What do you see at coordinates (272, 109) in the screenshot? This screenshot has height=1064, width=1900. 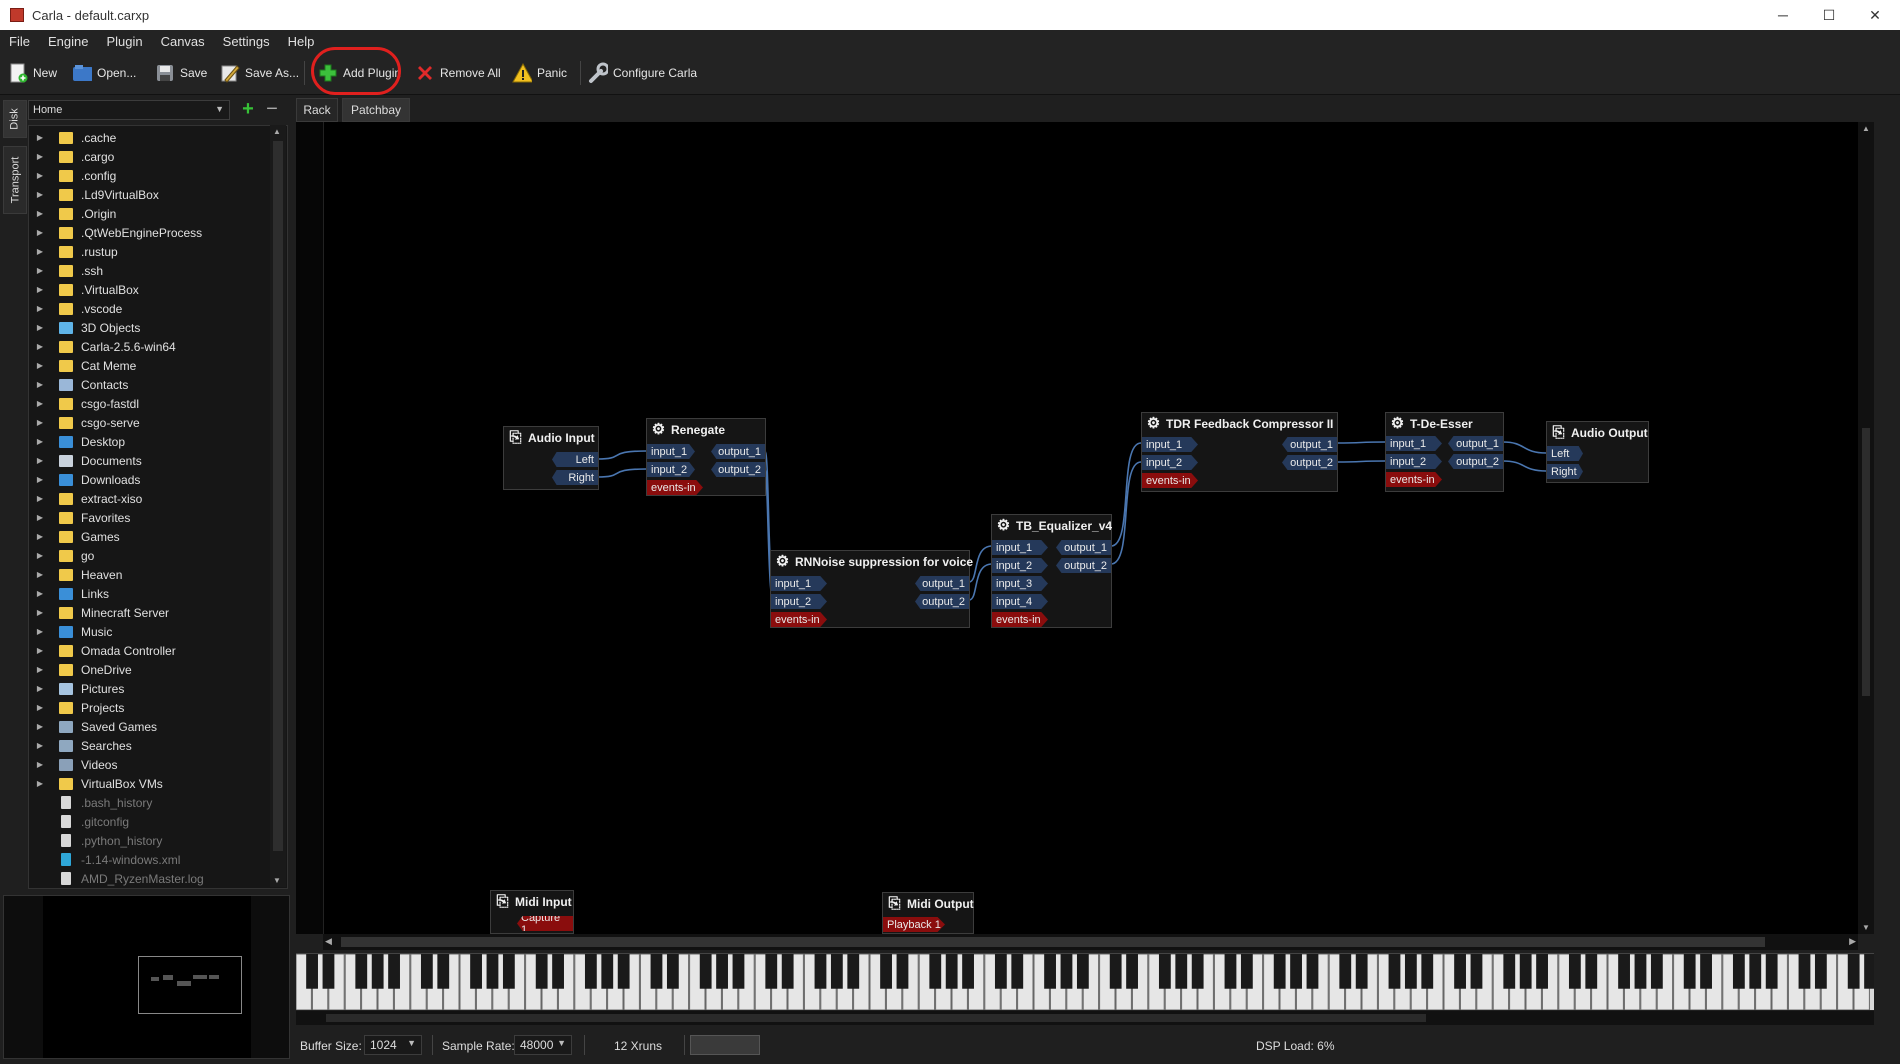 I see `remove-path-button: −` at bounding box center [272, 109].